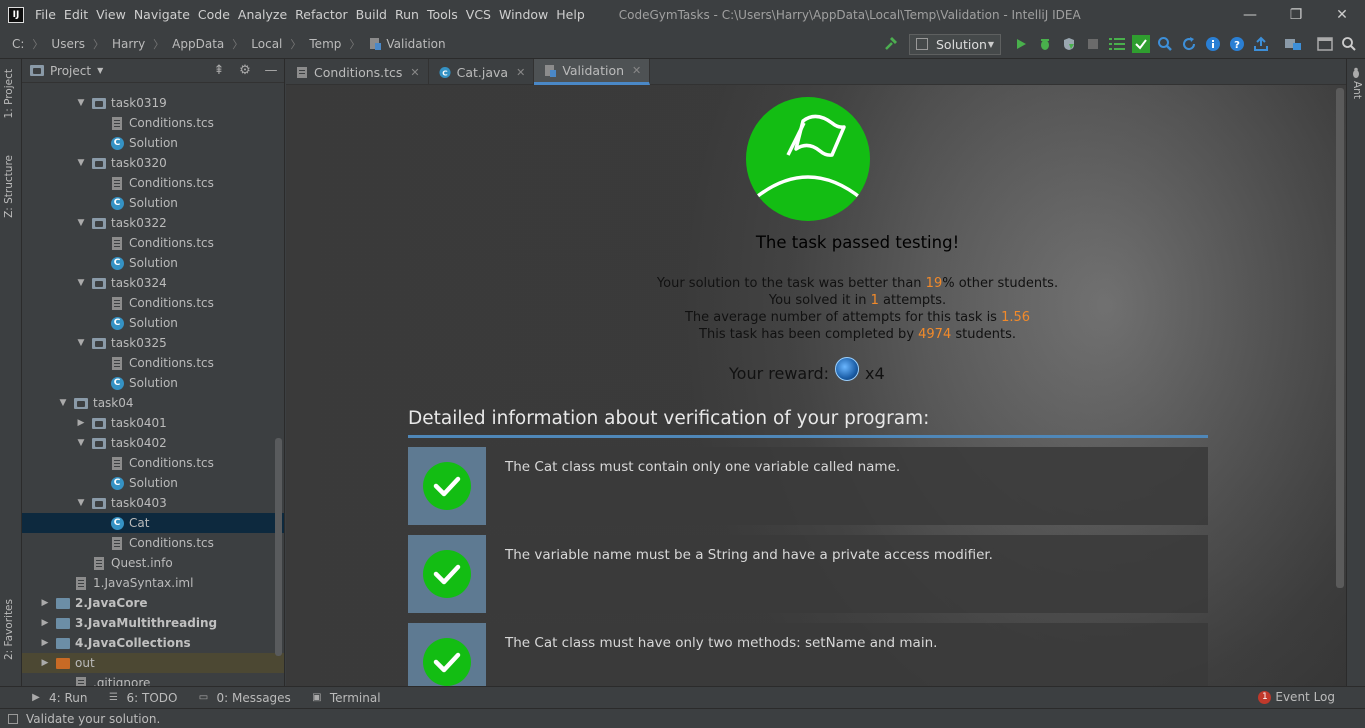  Describe the element at coordinates (153, 403) in the screenshot. I see `tree-item-task04: ▼ task04` at that location.